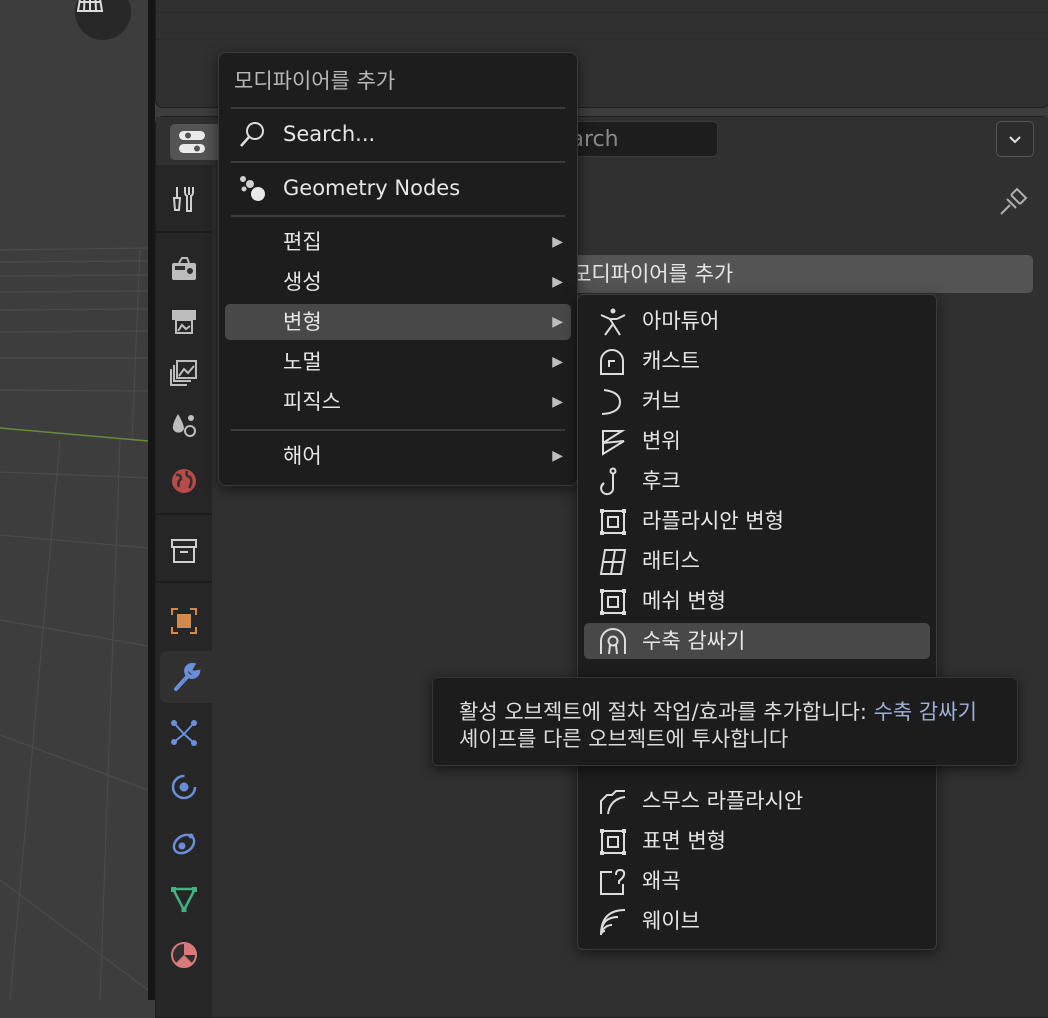  I want to click on laplacian-deform-icon, so click(613, 522).